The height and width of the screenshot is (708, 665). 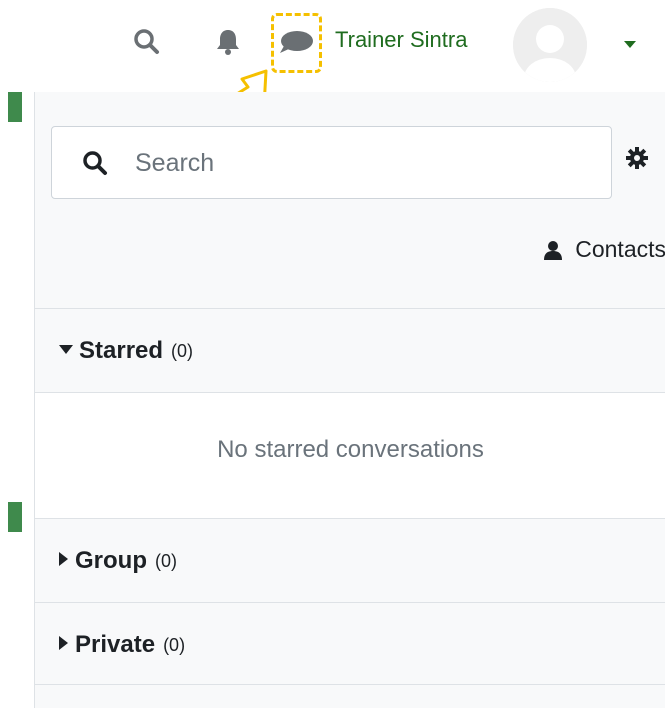 I want to click on section-starred-header: Starred (0), so click(x=350, y=350).